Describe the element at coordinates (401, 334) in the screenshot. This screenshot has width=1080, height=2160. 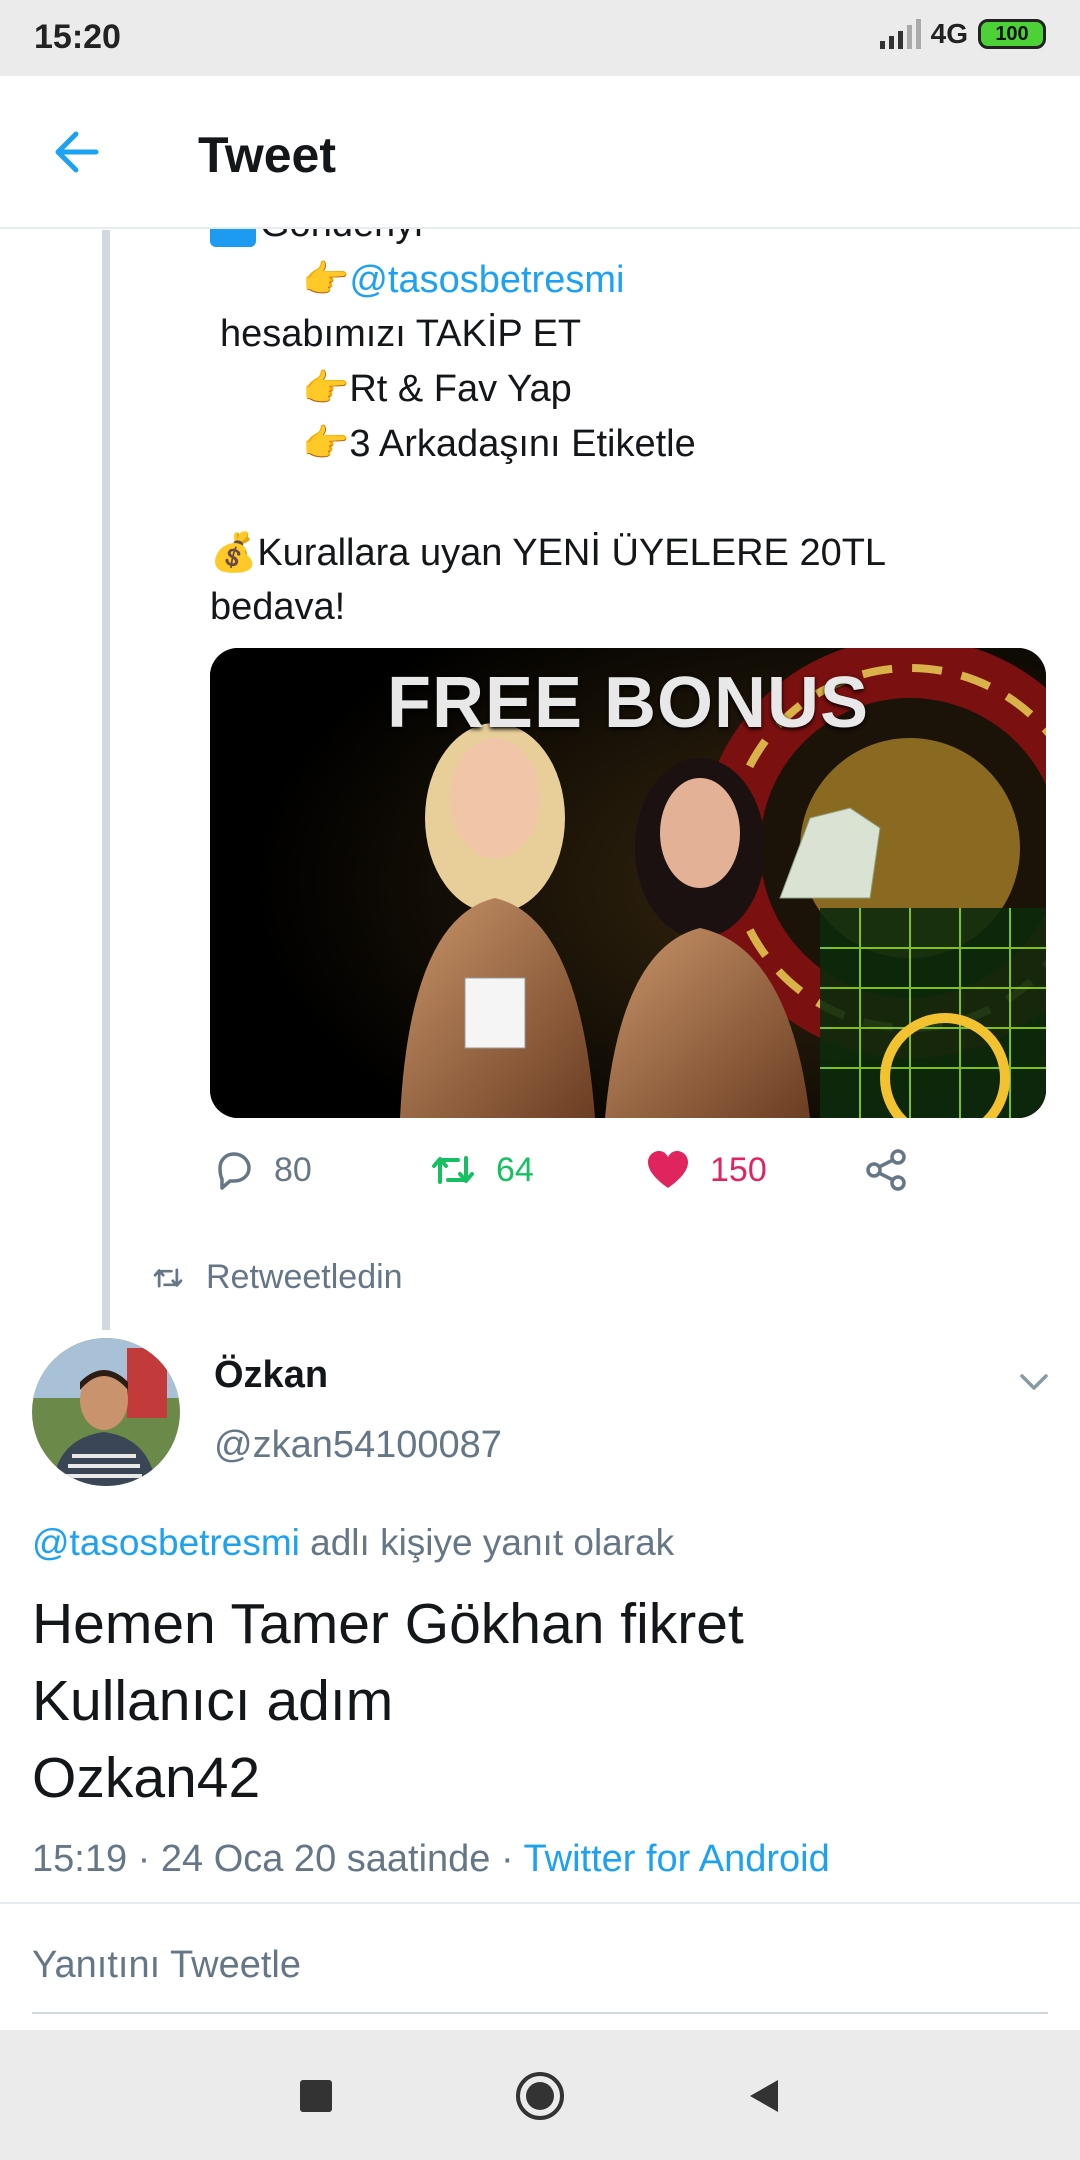
I see `tweet-line: hesabımızı TAKİP ET` at that location.